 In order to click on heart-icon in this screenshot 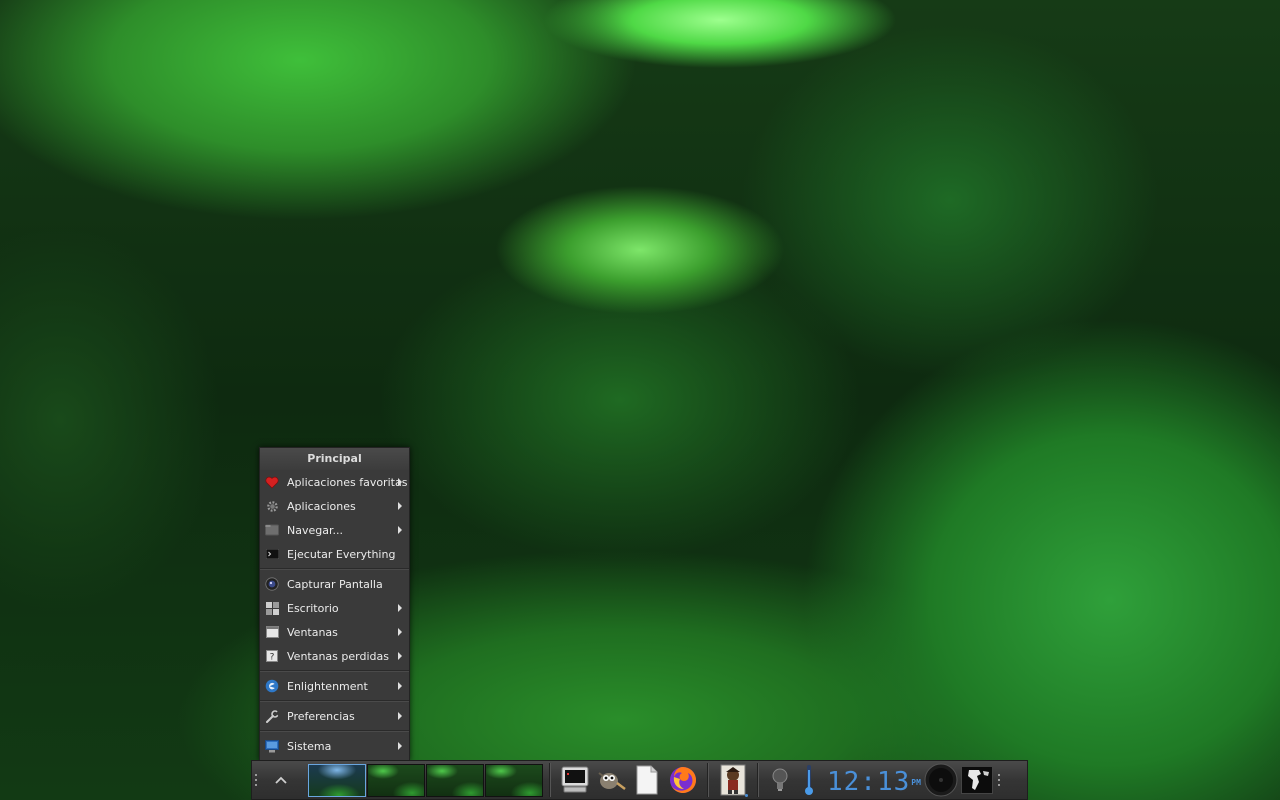, I will do `click(272, 482)`.